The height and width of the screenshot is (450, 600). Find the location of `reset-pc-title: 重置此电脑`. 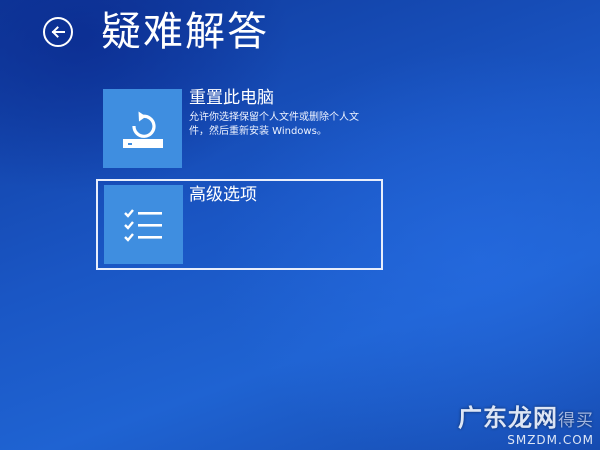

reset-pc-title: 重置此电脑 is located at coordinates (231, 98).